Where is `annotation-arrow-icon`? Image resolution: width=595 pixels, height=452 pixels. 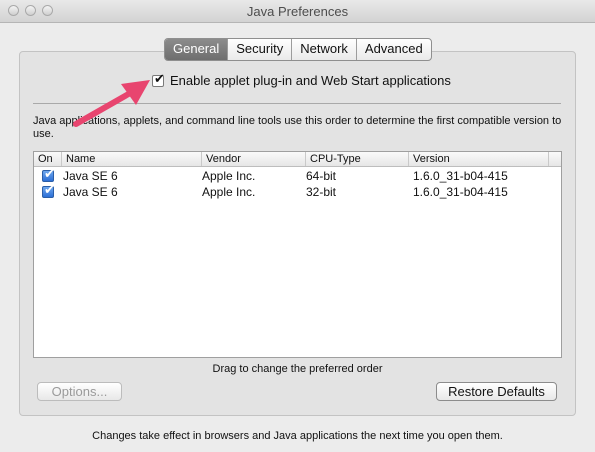
annotation-arrow-icon is located at coordinates (111, 103).